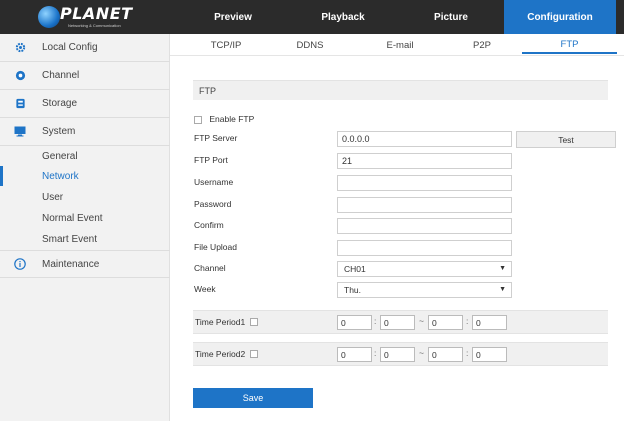 The width and height of the screenshot is (624, 421). Describe the element at coordinates (205, 289) in the screenshot. I see `week-label: Week` at that location.